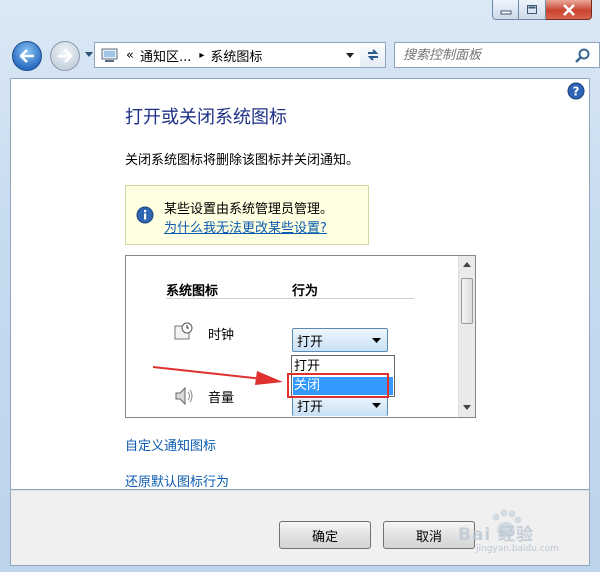 Image resolution: width=600 pixels, height=572 pixels. I want to click on back-arrow-icon, so click(26, 56).